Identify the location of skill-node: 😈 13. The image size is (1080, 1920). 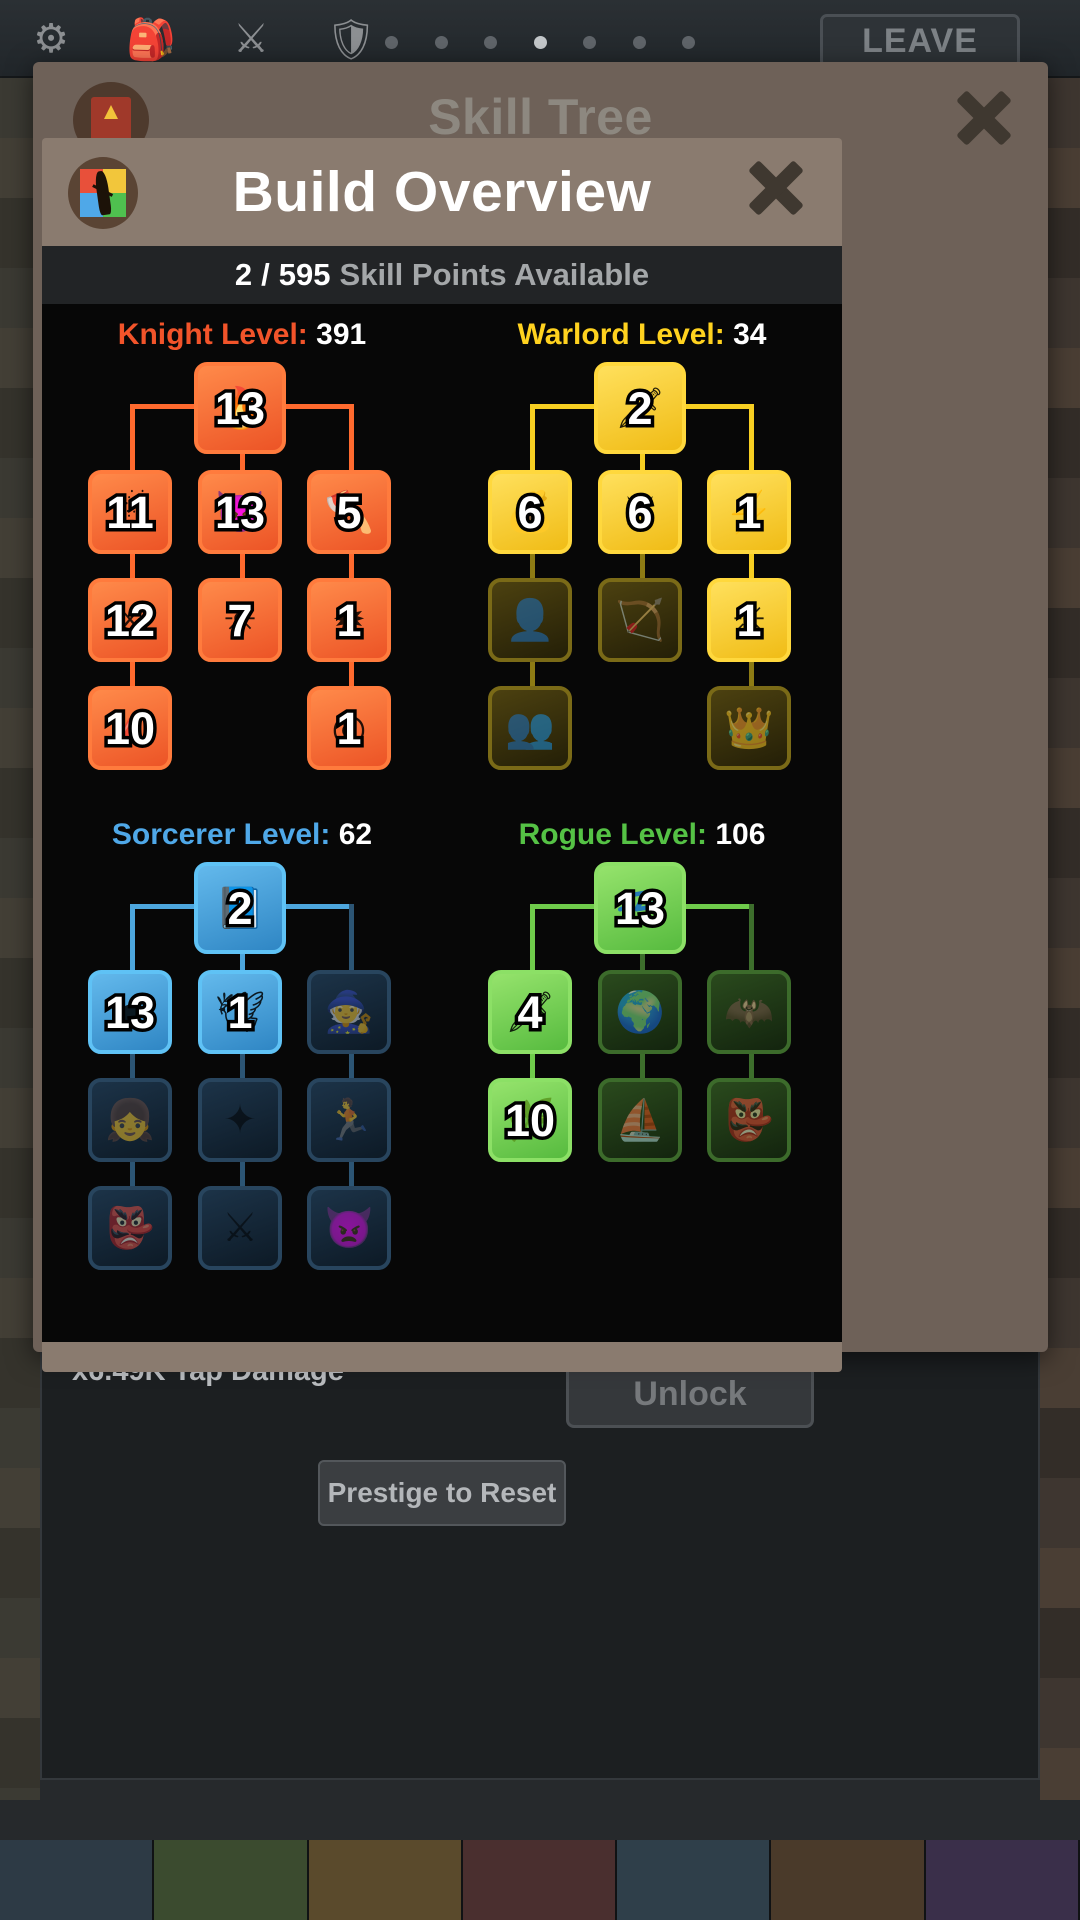
(240, 512).